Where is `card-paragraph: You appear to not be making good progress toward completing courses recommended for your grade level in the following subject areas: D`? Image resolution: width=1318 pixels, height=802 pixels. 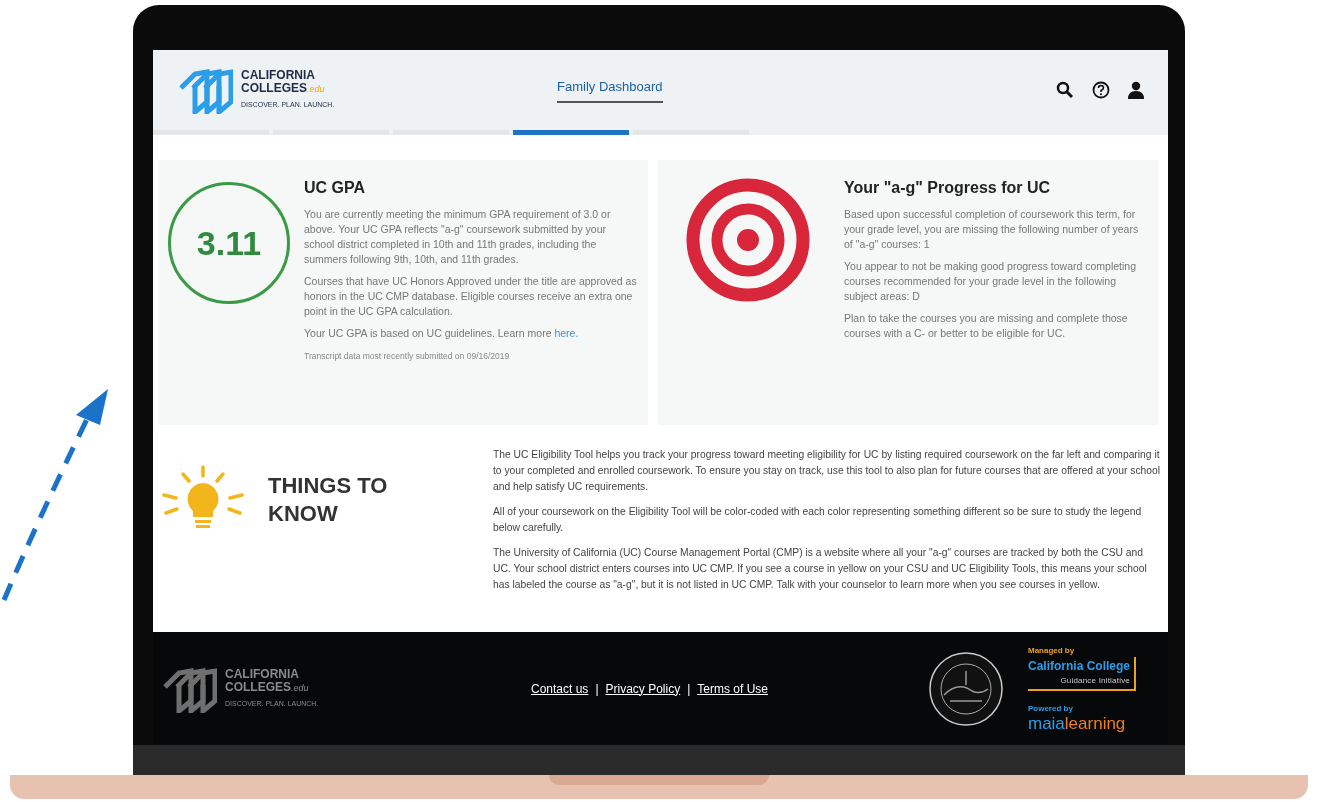 card-paragraph: You appear to not be making good progress toward completing courses recommended for your grade level in the following subject areas: D is located at coordinates (991, 281).